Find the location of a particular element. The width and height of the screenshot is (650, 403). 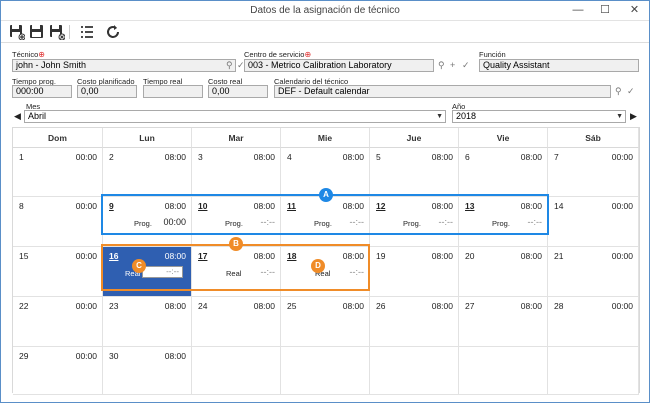

day-number: 19 is located at coordinates (381, 256).